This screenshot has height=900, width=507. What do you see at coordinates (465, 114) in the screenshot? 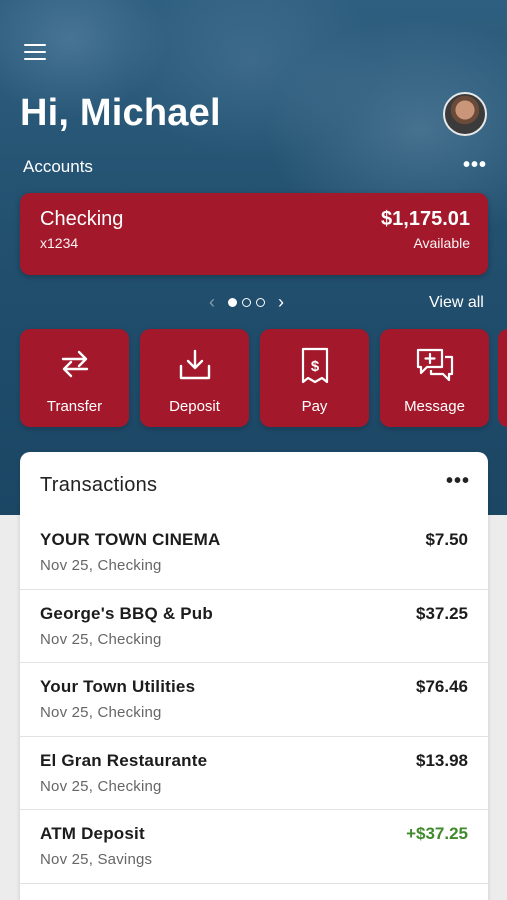
I see `avatar` at bounding box center [465, 114].